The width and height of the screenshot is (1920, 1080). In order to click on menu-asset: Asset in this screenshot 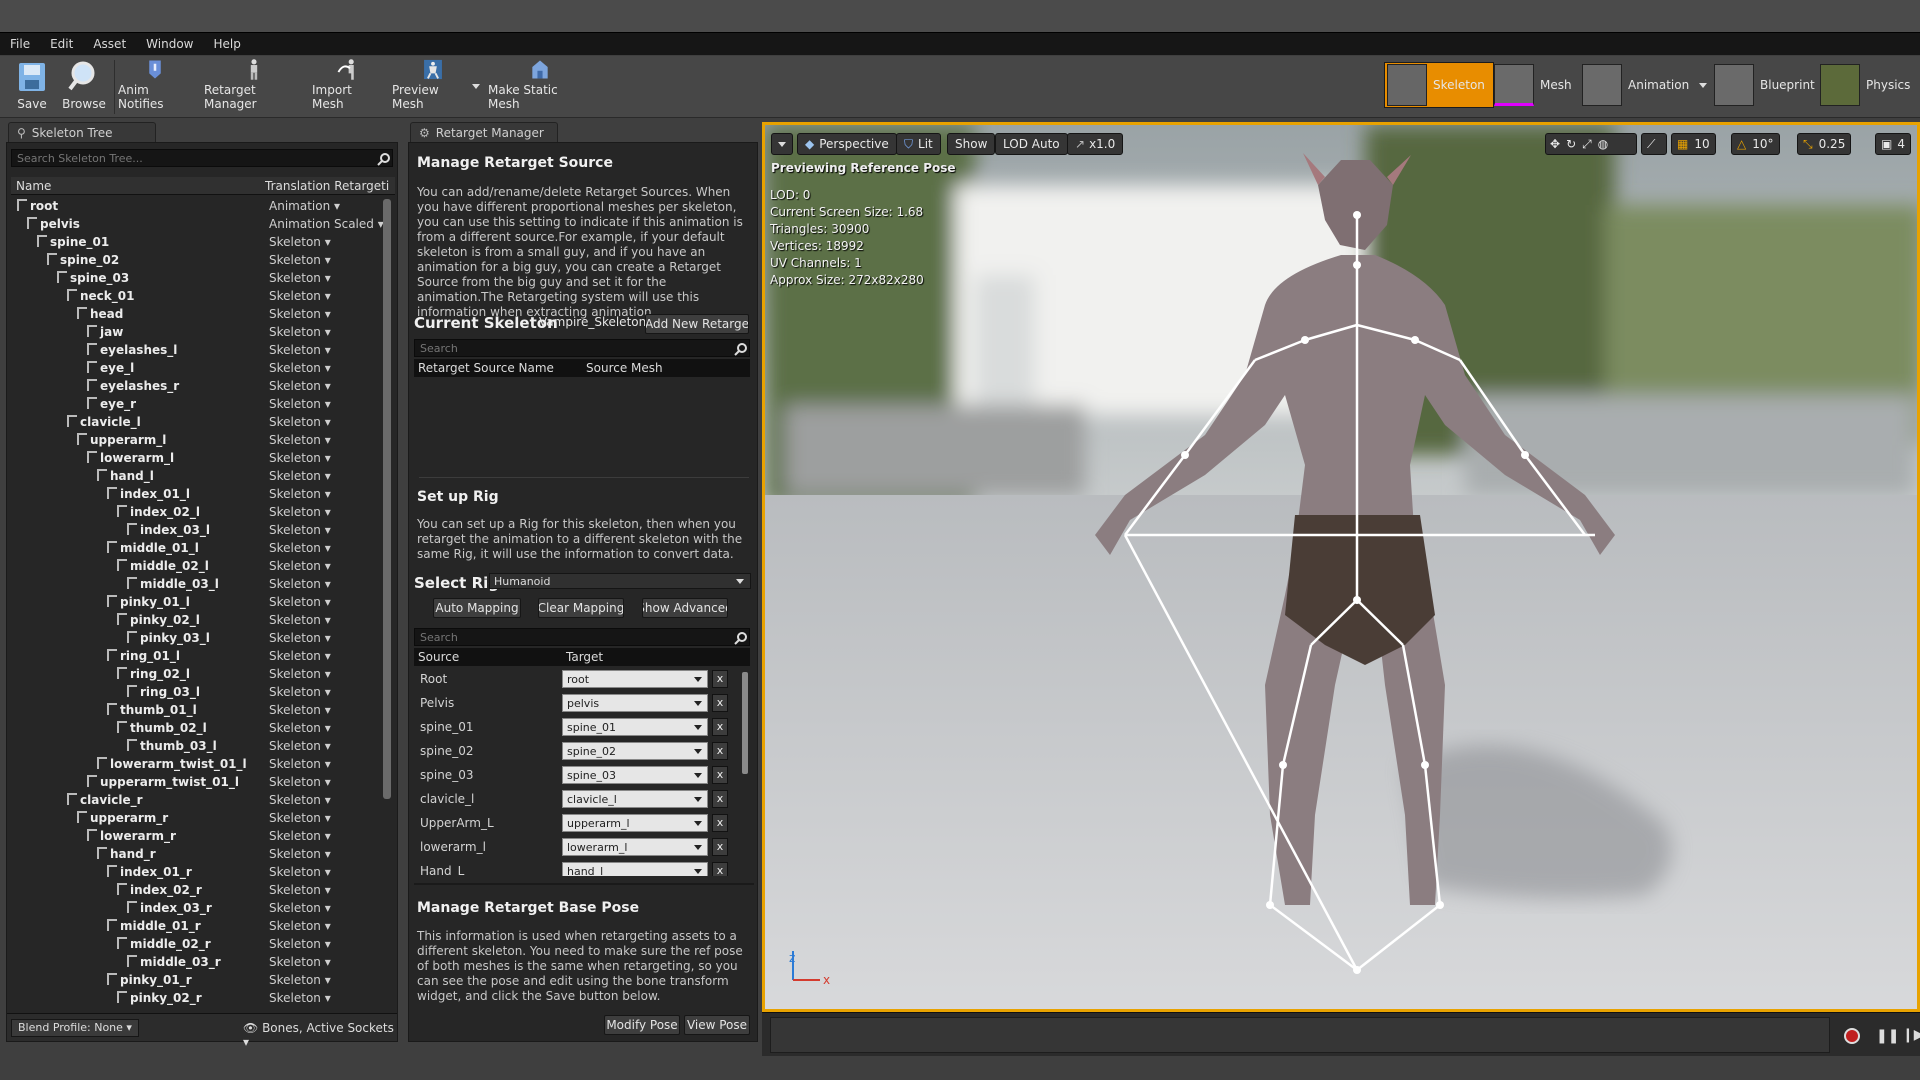, I will do `click(109, 44)`.